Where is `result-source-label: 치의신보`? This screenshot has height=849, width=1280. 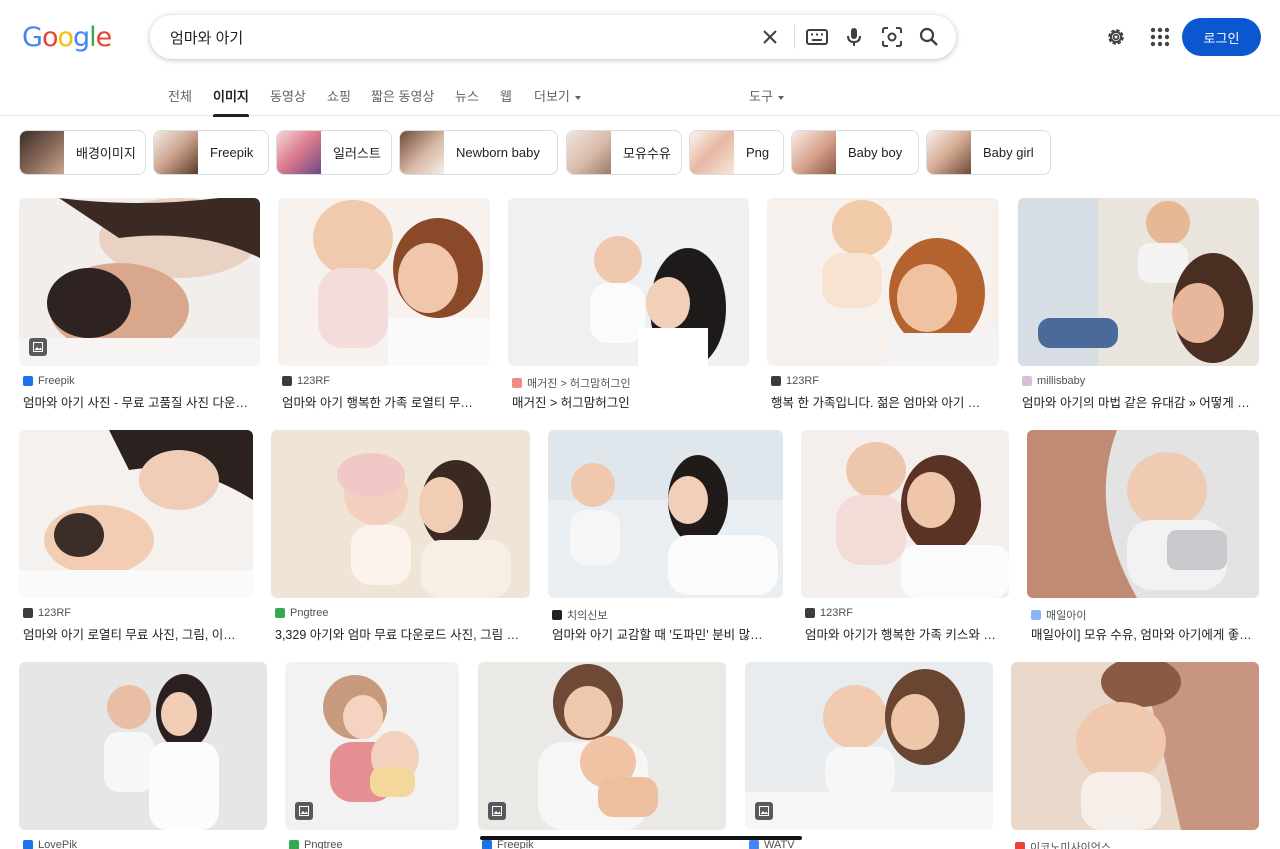 result-source-label: 치의신보 is located at coordinates (587, 616).